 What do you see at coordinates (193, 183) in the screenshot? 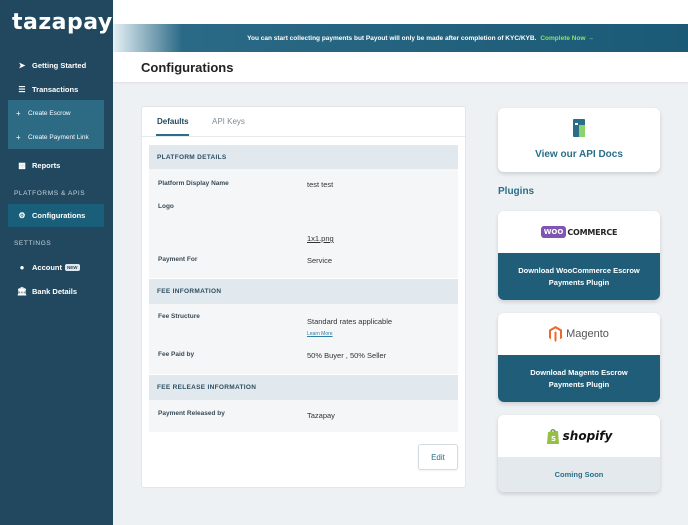
I see `display-name-label: Platform Display Name` at bounding box center [193, 183].